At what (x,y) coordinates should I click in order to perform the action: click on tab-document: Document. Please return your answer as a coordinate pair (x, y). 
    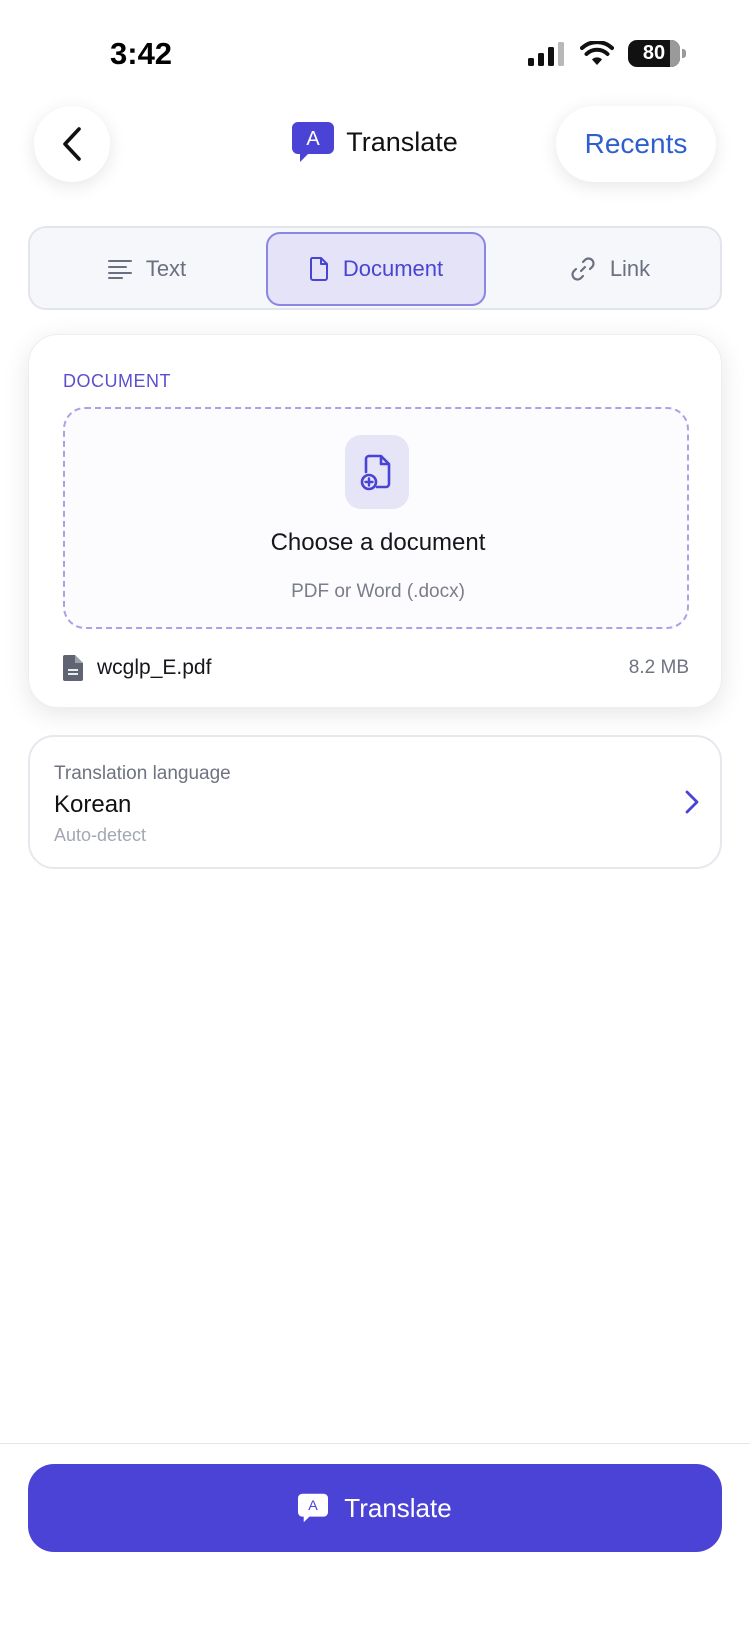
    Looking at the image, I should click on (376, 269).